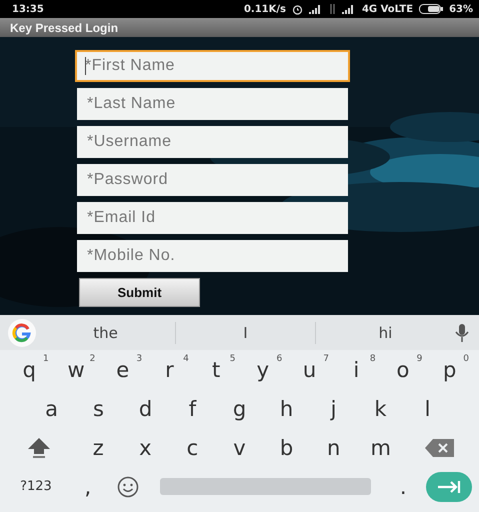  I want to click on keyboard-key: o 9, so click(403, 370).